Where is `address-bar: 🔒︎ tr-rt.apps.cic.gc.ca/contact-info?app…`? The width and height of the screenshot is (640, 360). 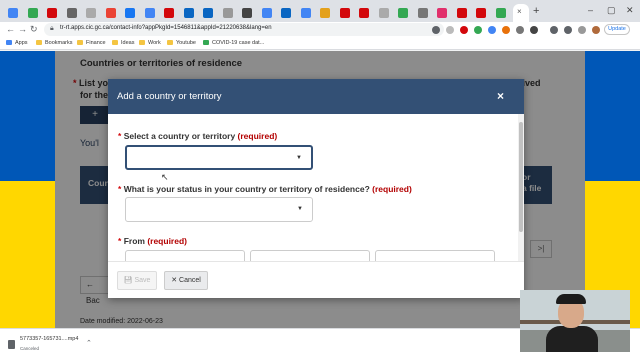 address-bar: 🔒︎ tr-rt.apps.cic.gc.ca/contact-info?app… is located at coordinates (244, 29).